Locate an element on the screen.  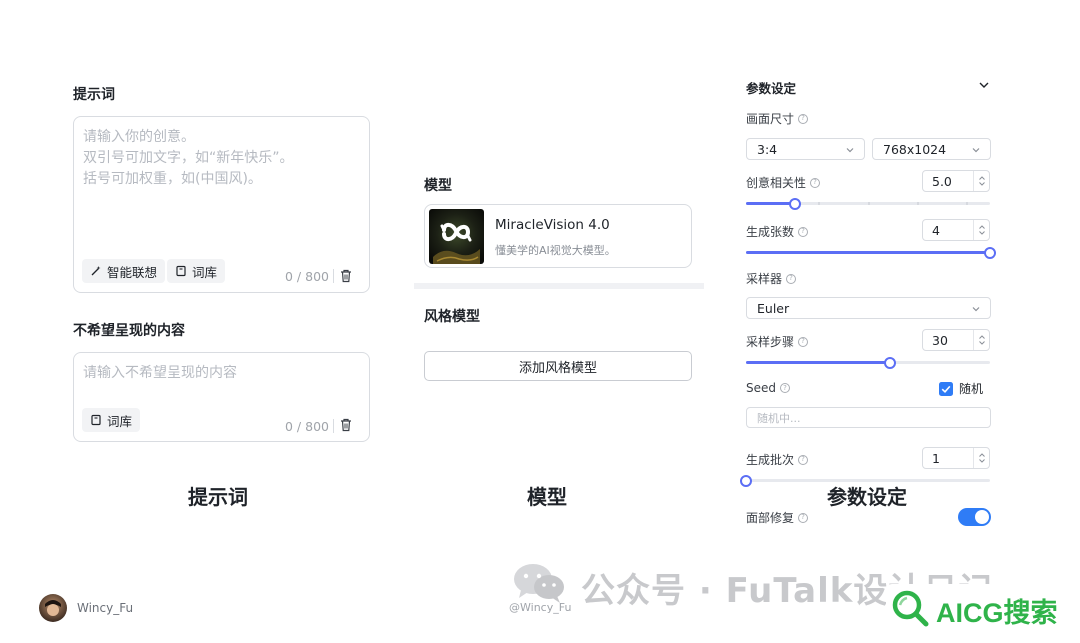
negative-lexicon-button: 词库 is located at coordinates (111, 420).